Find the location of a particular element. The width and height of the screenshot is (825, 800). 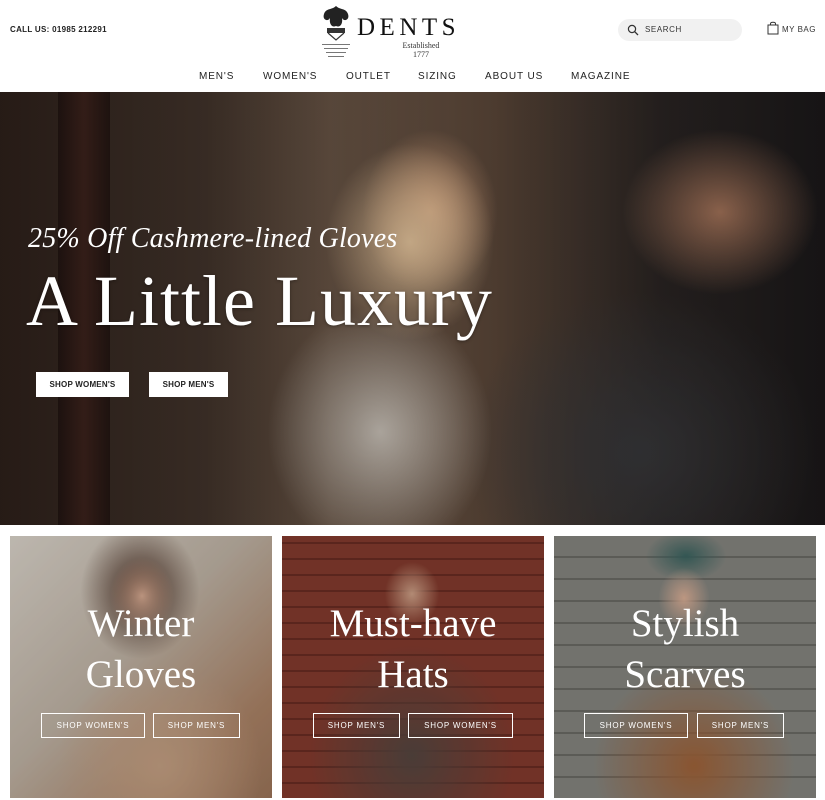

tile-title-line2: Scarves is located at coordinates (685, 674).